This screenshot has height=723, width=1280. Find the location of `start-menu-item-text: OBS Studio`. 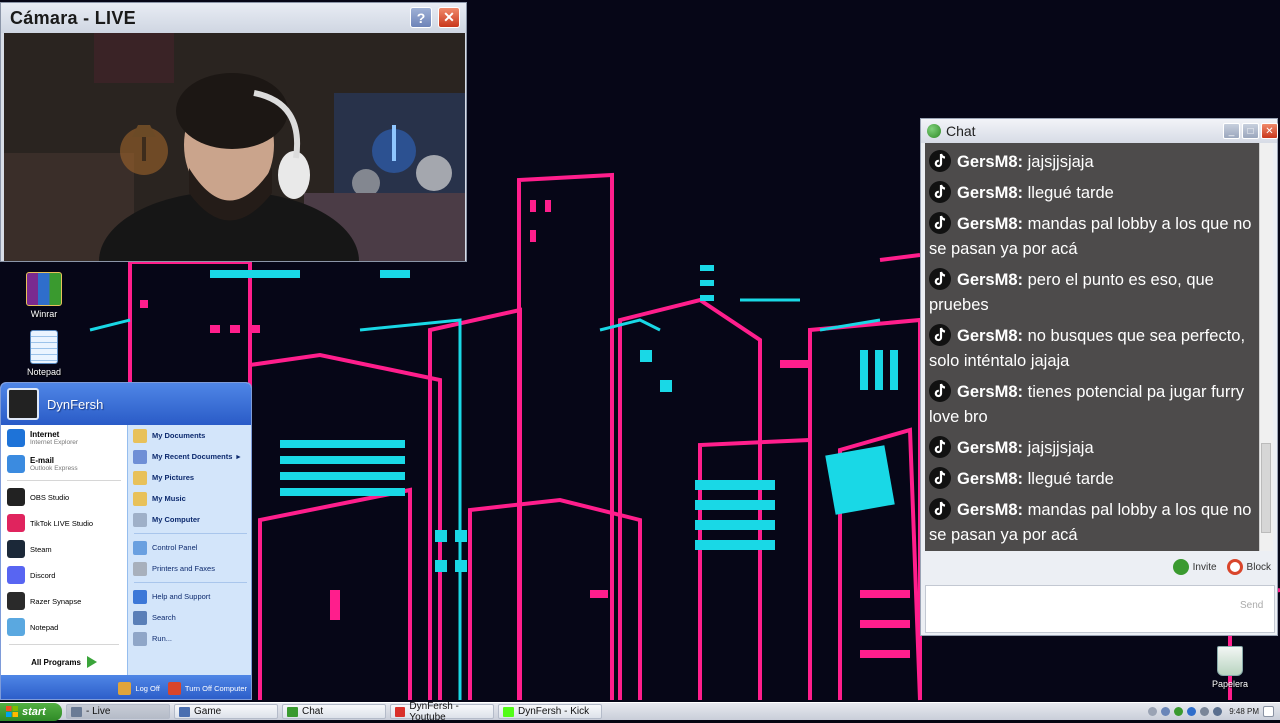

start-menu-item-text: OBS Studio is located at coordinates (49, 497).